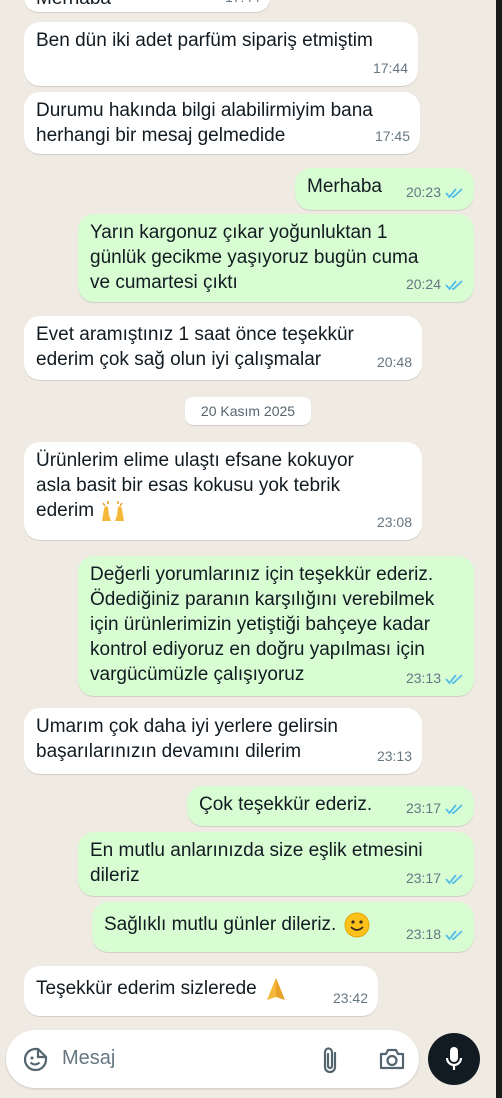 The width and height of the screenshot is (502, 1098). Describe the element at coordinates (169, 751) in the screenshot. I see `message-line: başarılarınızın devamını dilerim` at that location.